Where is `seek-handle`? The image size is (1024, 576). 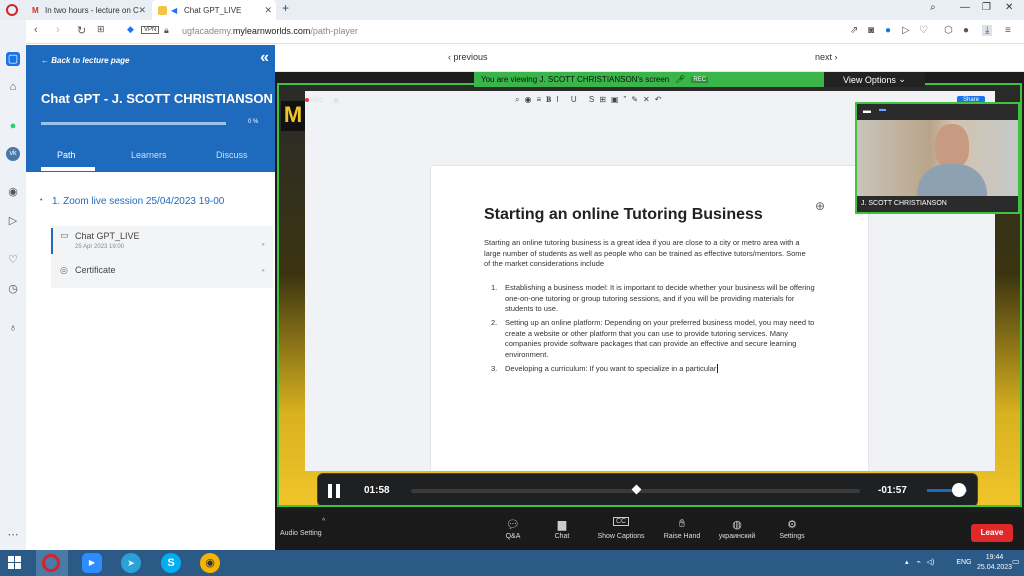 seek-handle is located at coordinates (636, 489).